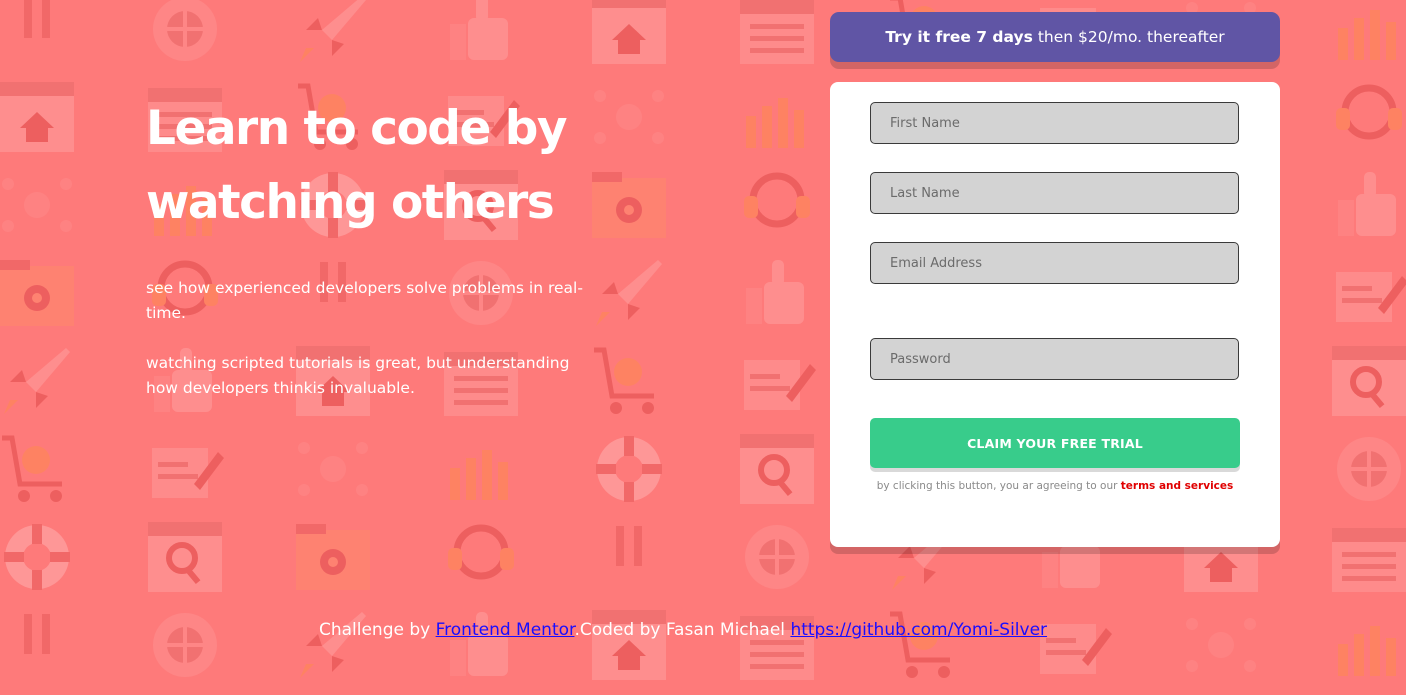 This screenshot has width=1406, height=695. I want to click on last-name-input, so click(1054, 193).